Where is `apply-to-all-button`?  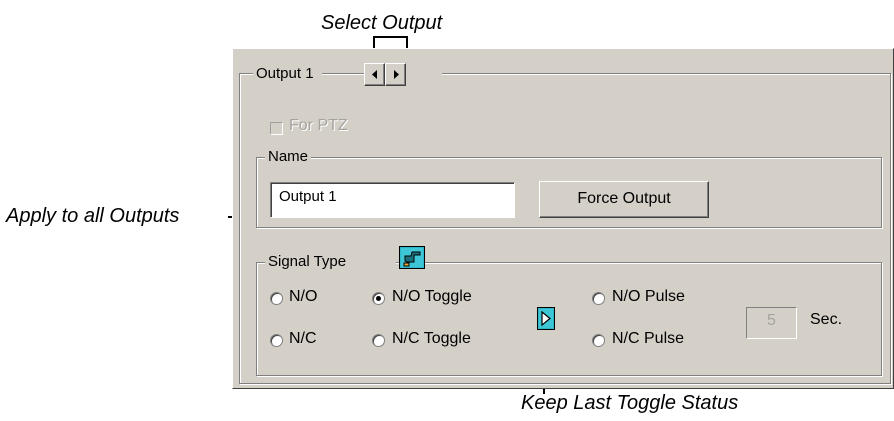
apply-to-all-button is located at coordinates (412, 257).